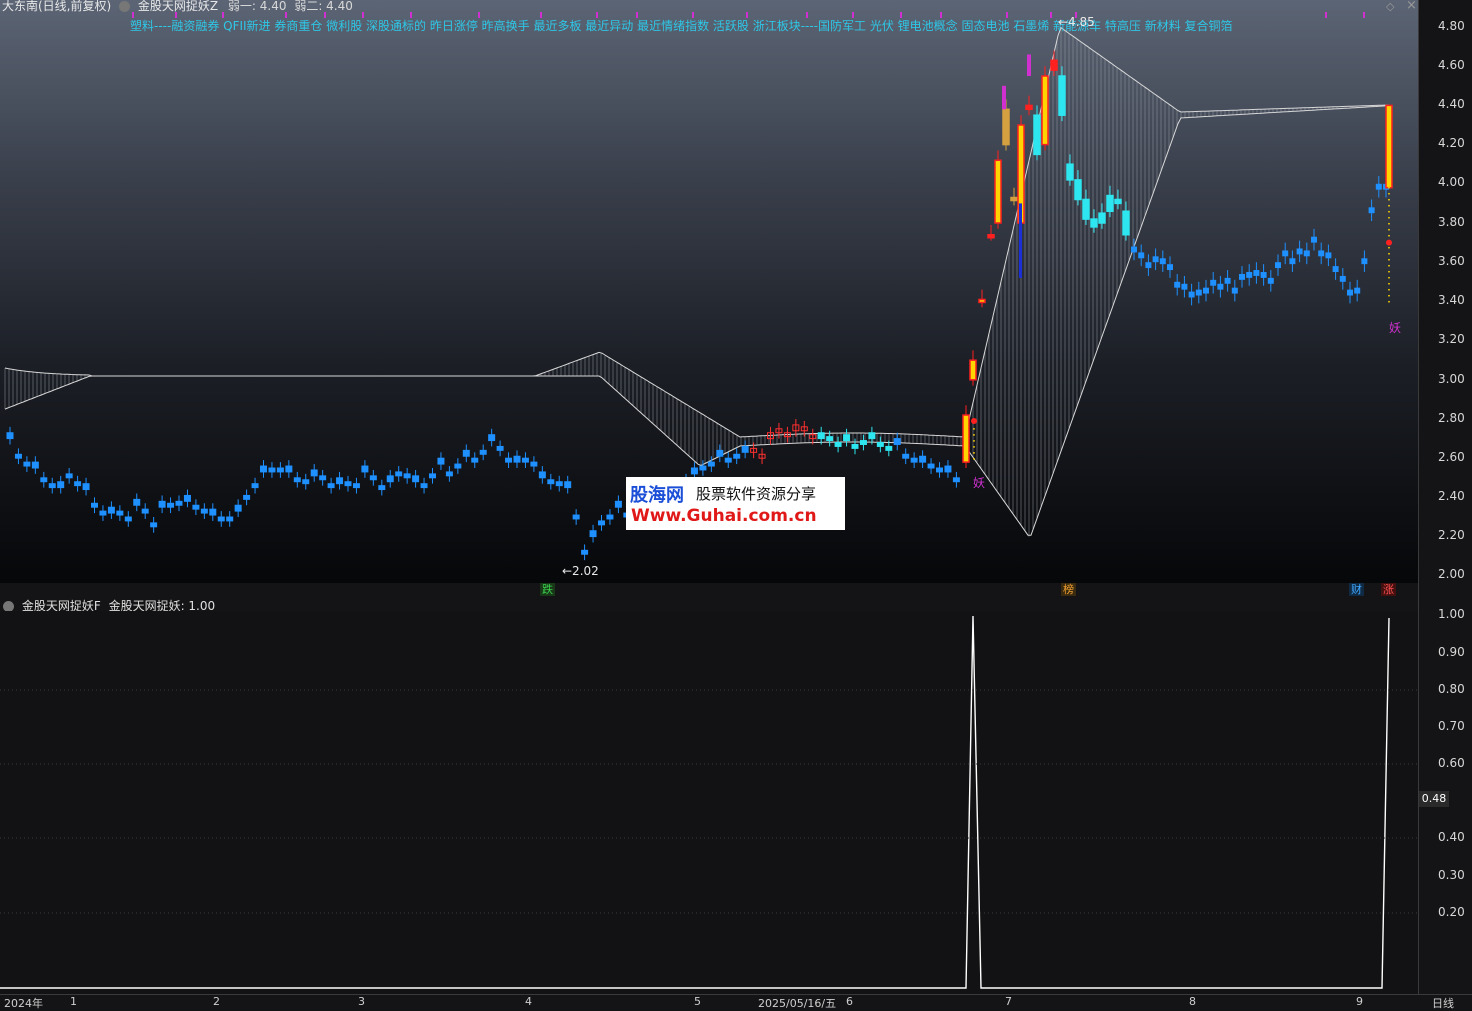 This screenshot has width=1472, height=1011. I want to click on high-price-label: ←4.85, so click(1076, 22).